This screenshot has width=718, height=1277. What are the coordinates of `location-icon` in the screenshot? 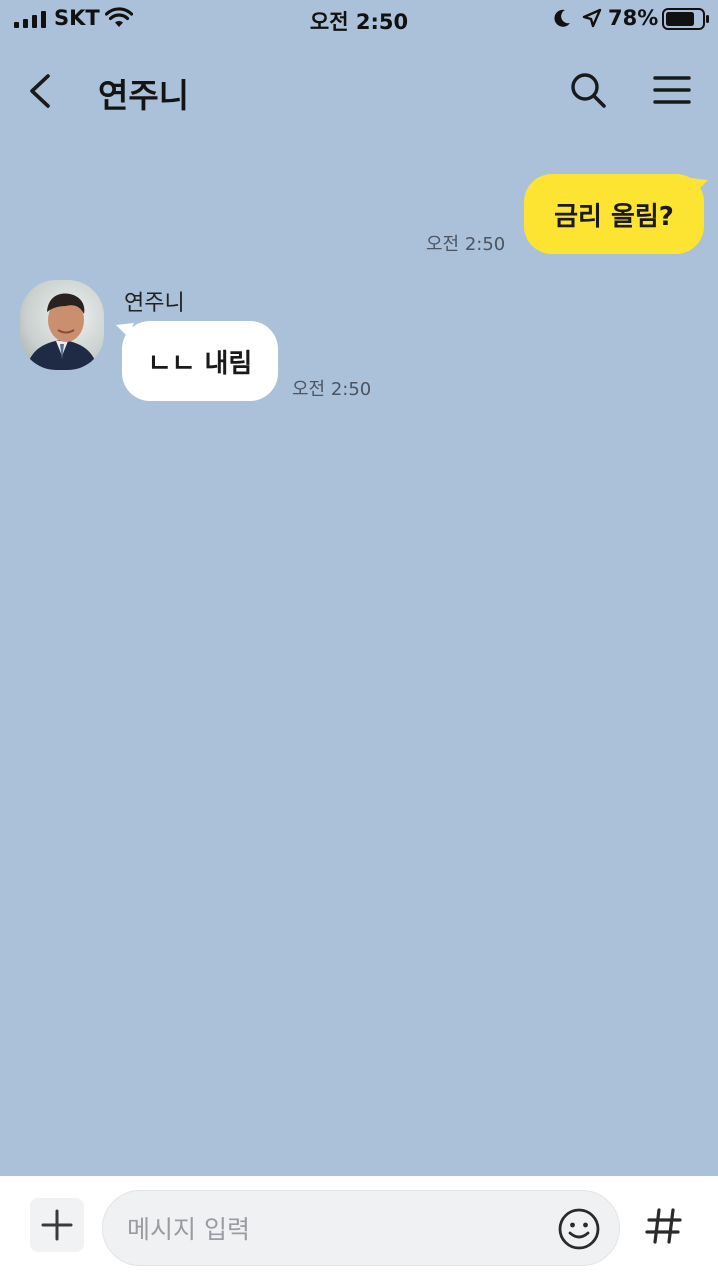 It's located at (592, 18).